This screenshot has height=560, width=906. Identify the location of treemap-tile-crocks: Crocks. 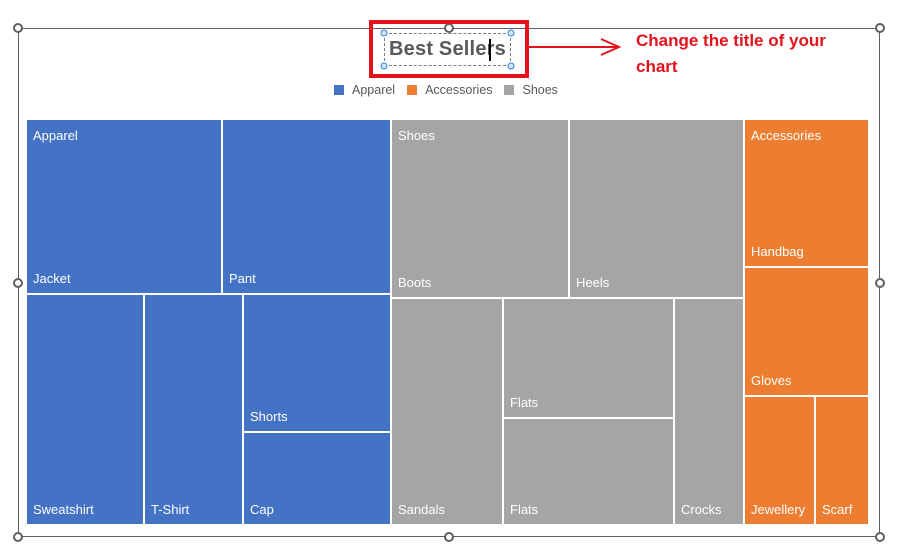
(709, 411).